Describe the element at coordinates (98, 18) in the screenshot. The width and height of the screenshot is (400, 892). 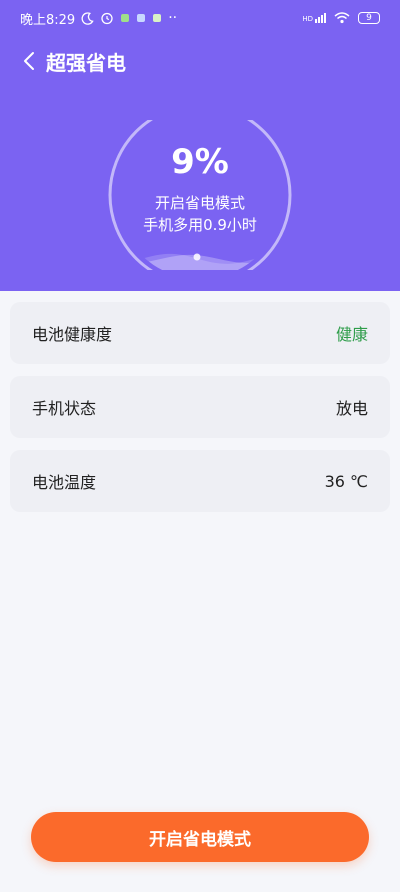
I see `status-left: 晚上8:29 ··` at that location.